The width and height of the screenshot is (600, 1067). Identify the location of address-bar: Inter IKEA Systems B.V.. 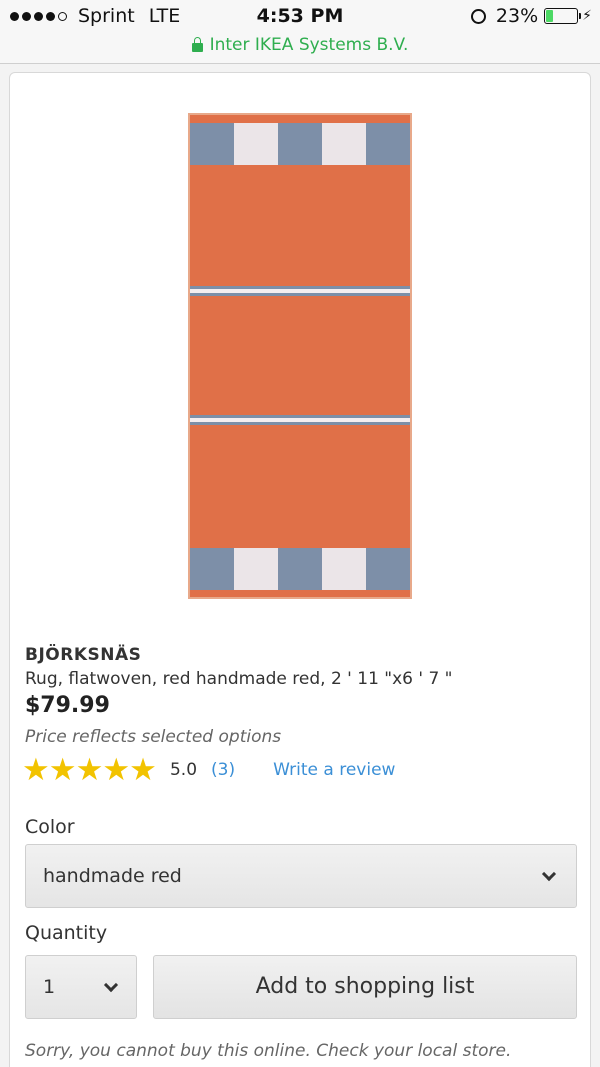
(300, 49).